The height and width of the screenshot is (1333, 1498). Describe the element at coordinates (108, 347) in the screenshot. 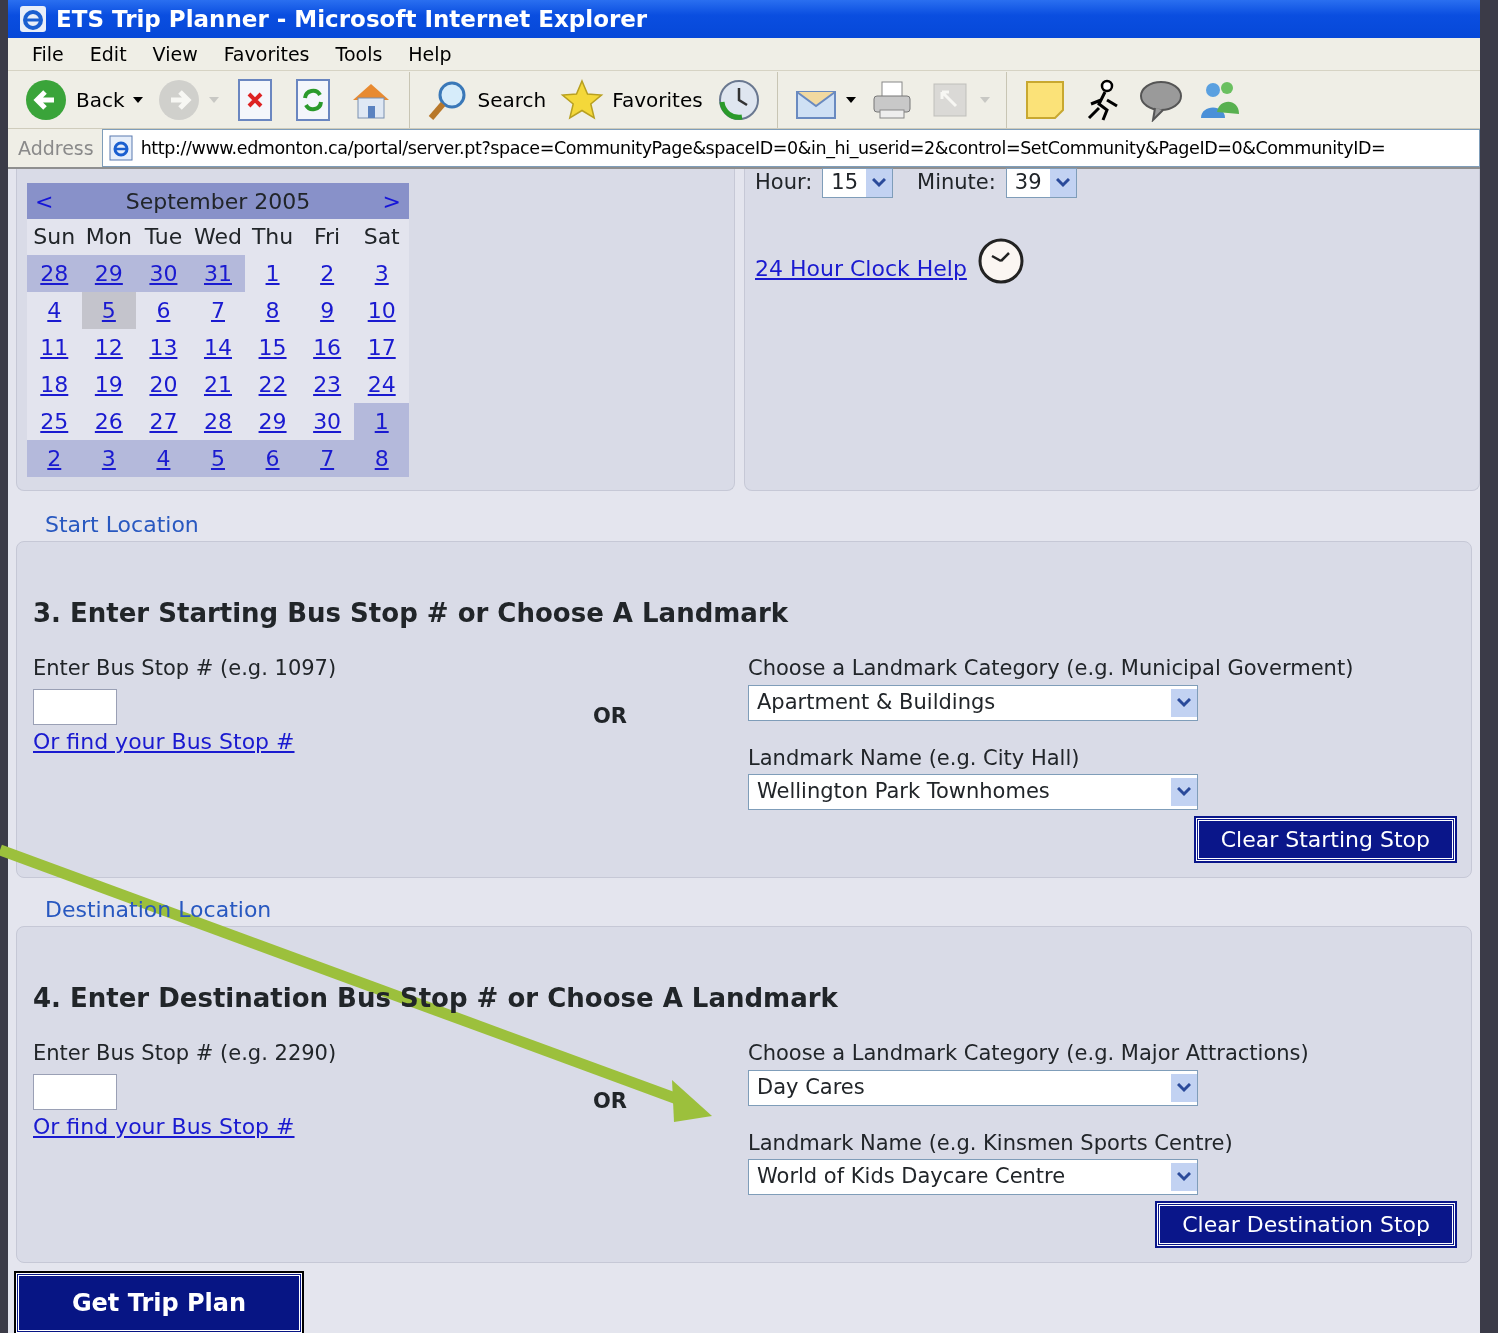

I see `day-link: 12` at that location.